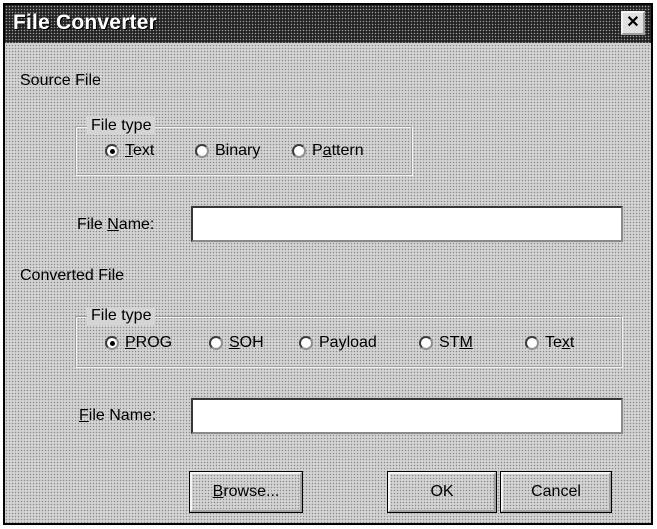 Image resolution: width=657 pixels, height=529 pixels. I want to click on converted-filetype-group: File type PROG SOH Payload STM Text, so click(349, 337).